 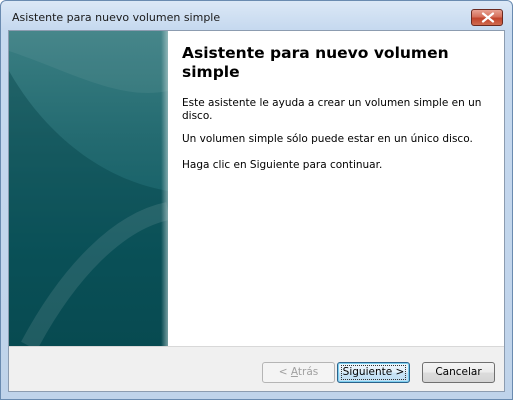 What do you see at coordinates (315, 62) in the screenshot?
I see `wizard-heading: Asistente para nuevo volumen simple` at bounding box center [315, 62].